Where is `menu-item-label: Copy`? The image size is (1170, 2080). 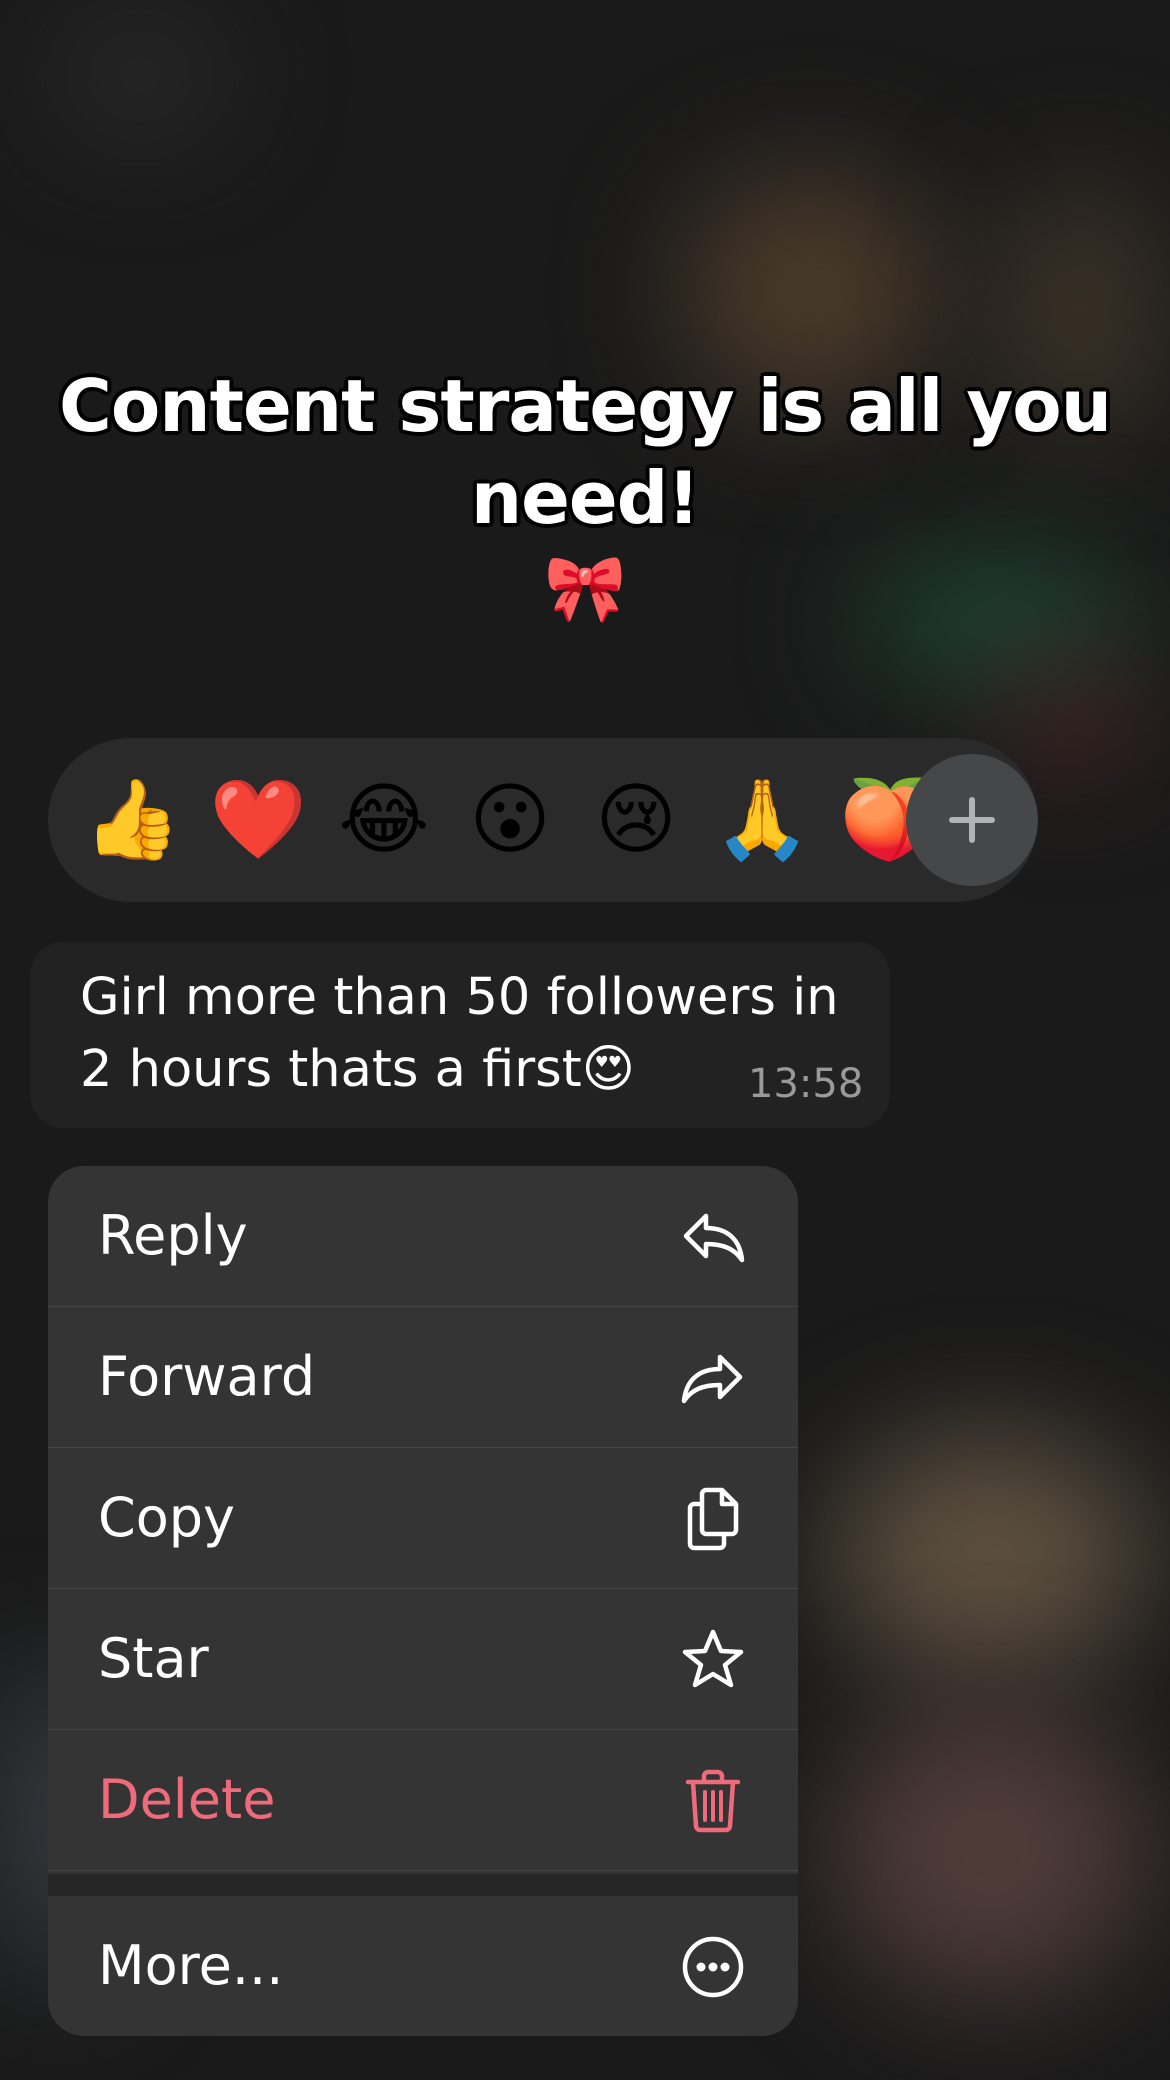 menu-item-label: Copy is located at coordinates (166, 1517).